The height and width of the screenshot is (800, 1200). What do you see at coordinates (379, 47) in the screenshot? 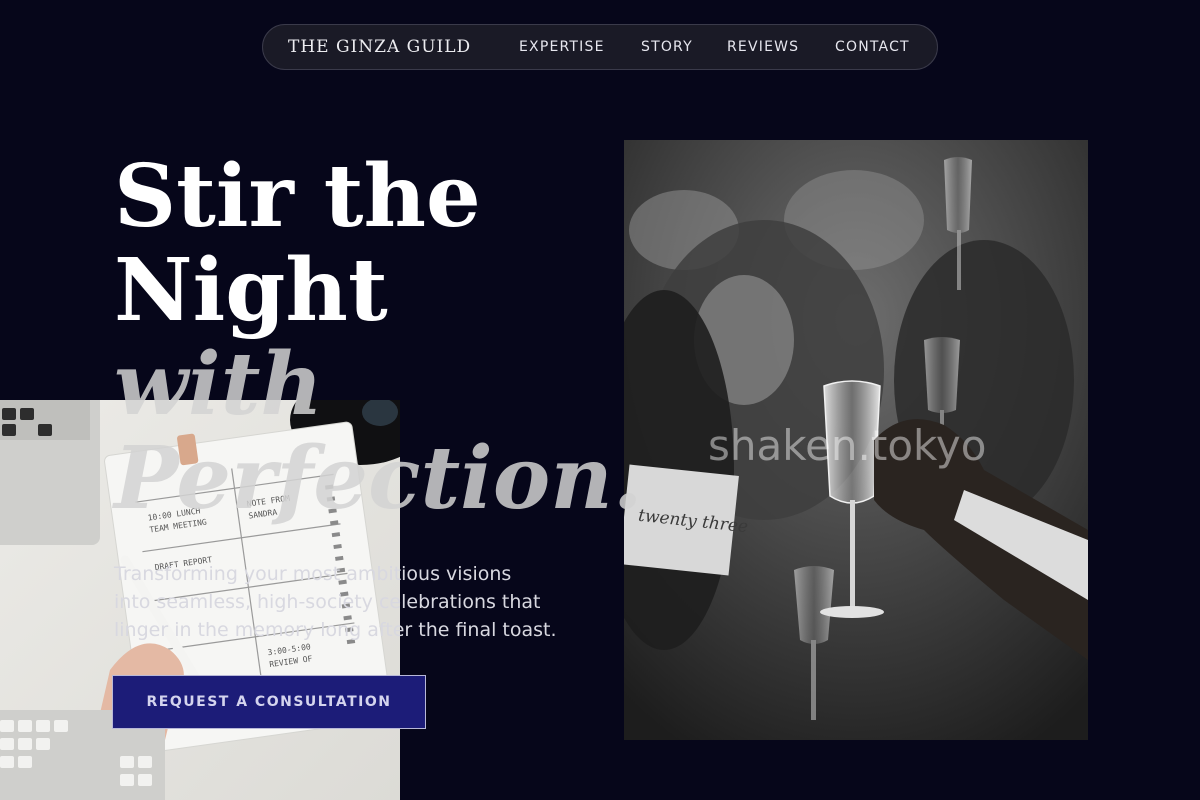
I see `brand-logo: THE GINZA GUILD` at bounding box center [379, 47].